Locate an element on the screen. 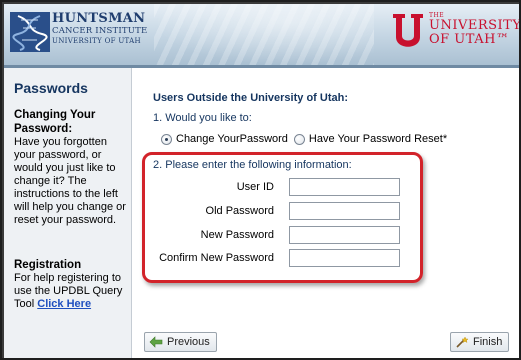 The width and height of the screenshot is (521, 360). registration-heading: Registration is located at coordinates (48, 265).